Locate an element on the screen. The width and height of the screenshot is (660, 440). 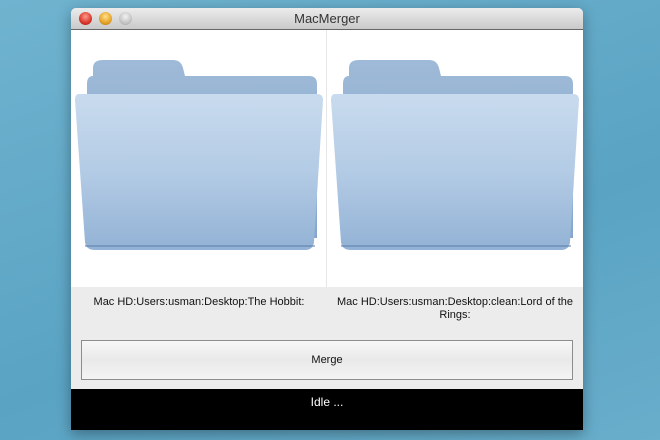
title-bar: MacMerger is located at coordinates (327, 19).